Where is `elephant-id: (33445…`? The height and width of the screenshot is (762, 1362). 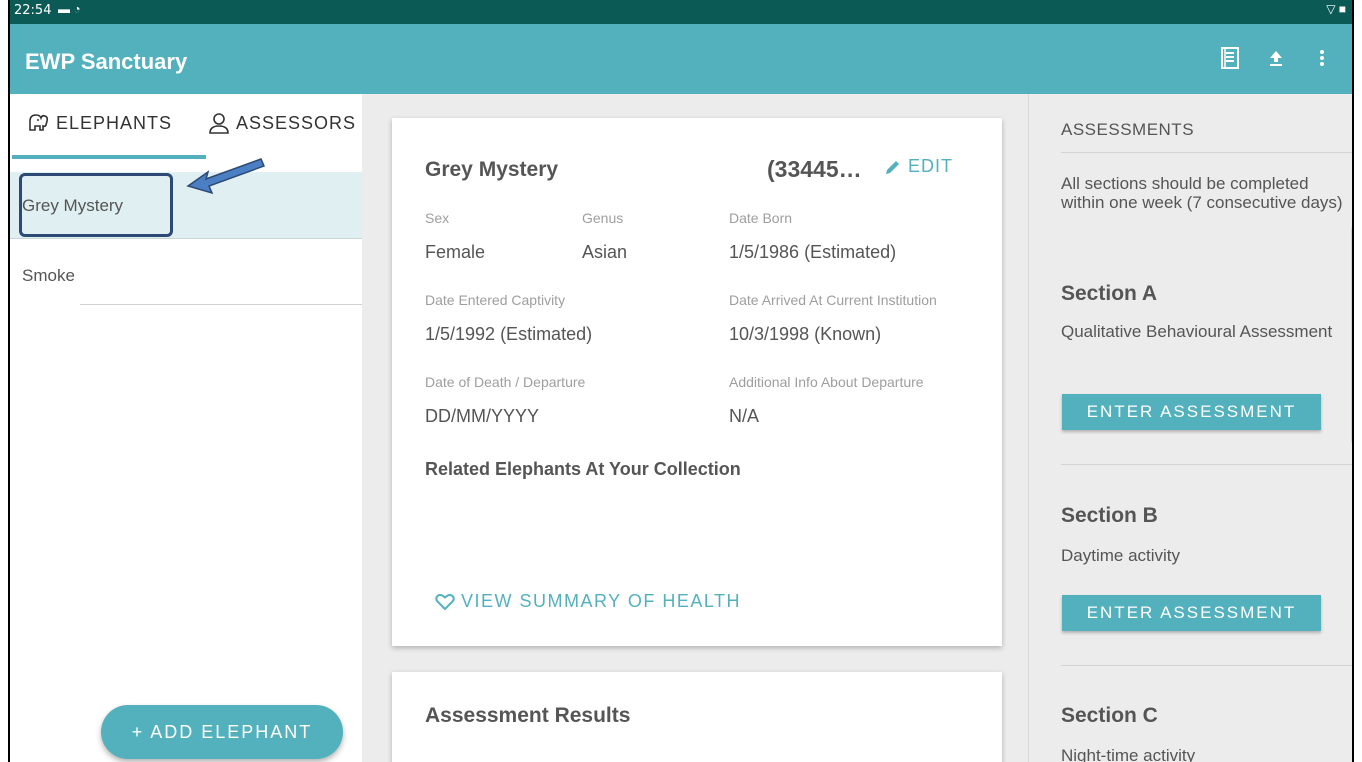 elephant-id: (33445… is located at coordinates (814, 169).